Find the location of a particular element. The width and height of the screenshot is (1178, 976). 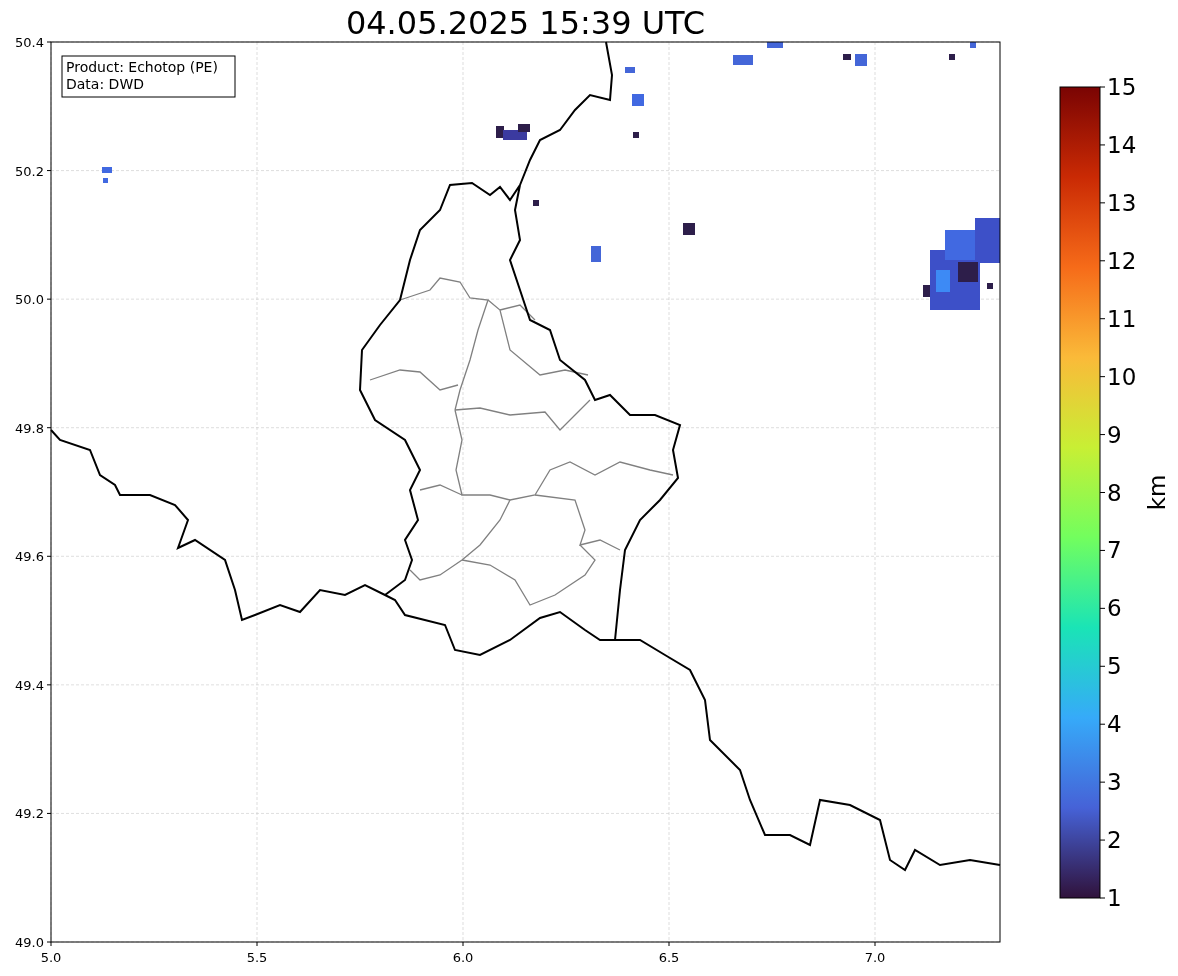

colorbar-tick-label: 9 is located at coordinates (1114, 434).